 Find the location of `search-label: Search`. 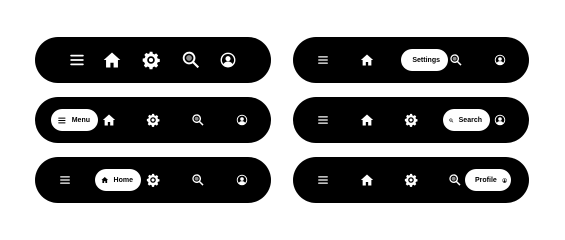

search-label: Search is located at coordinates (470, 120).